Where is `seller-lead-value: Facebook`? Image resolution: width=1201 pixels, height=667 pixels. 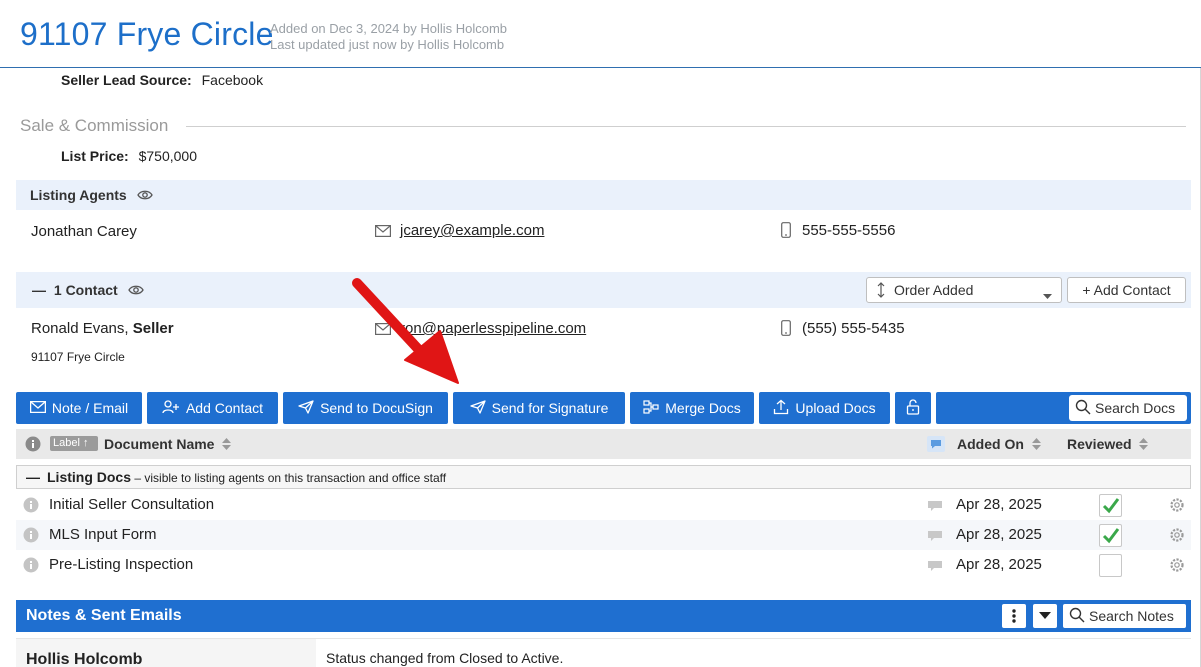 seller-lead-value: Facebook is located at coordinates (232, 80).